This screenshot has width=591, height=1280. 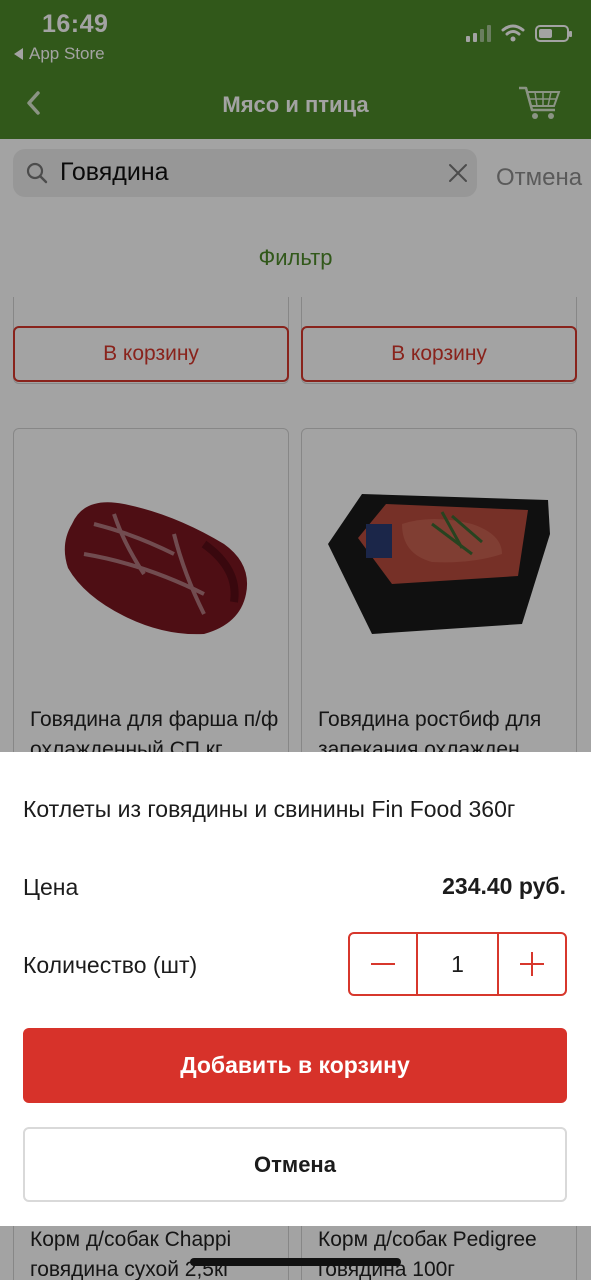 What do you see at coordinates (295, 1164) in the screenshot?
I see `cancel-button: Отмена` at bounding box center [295, 1164].